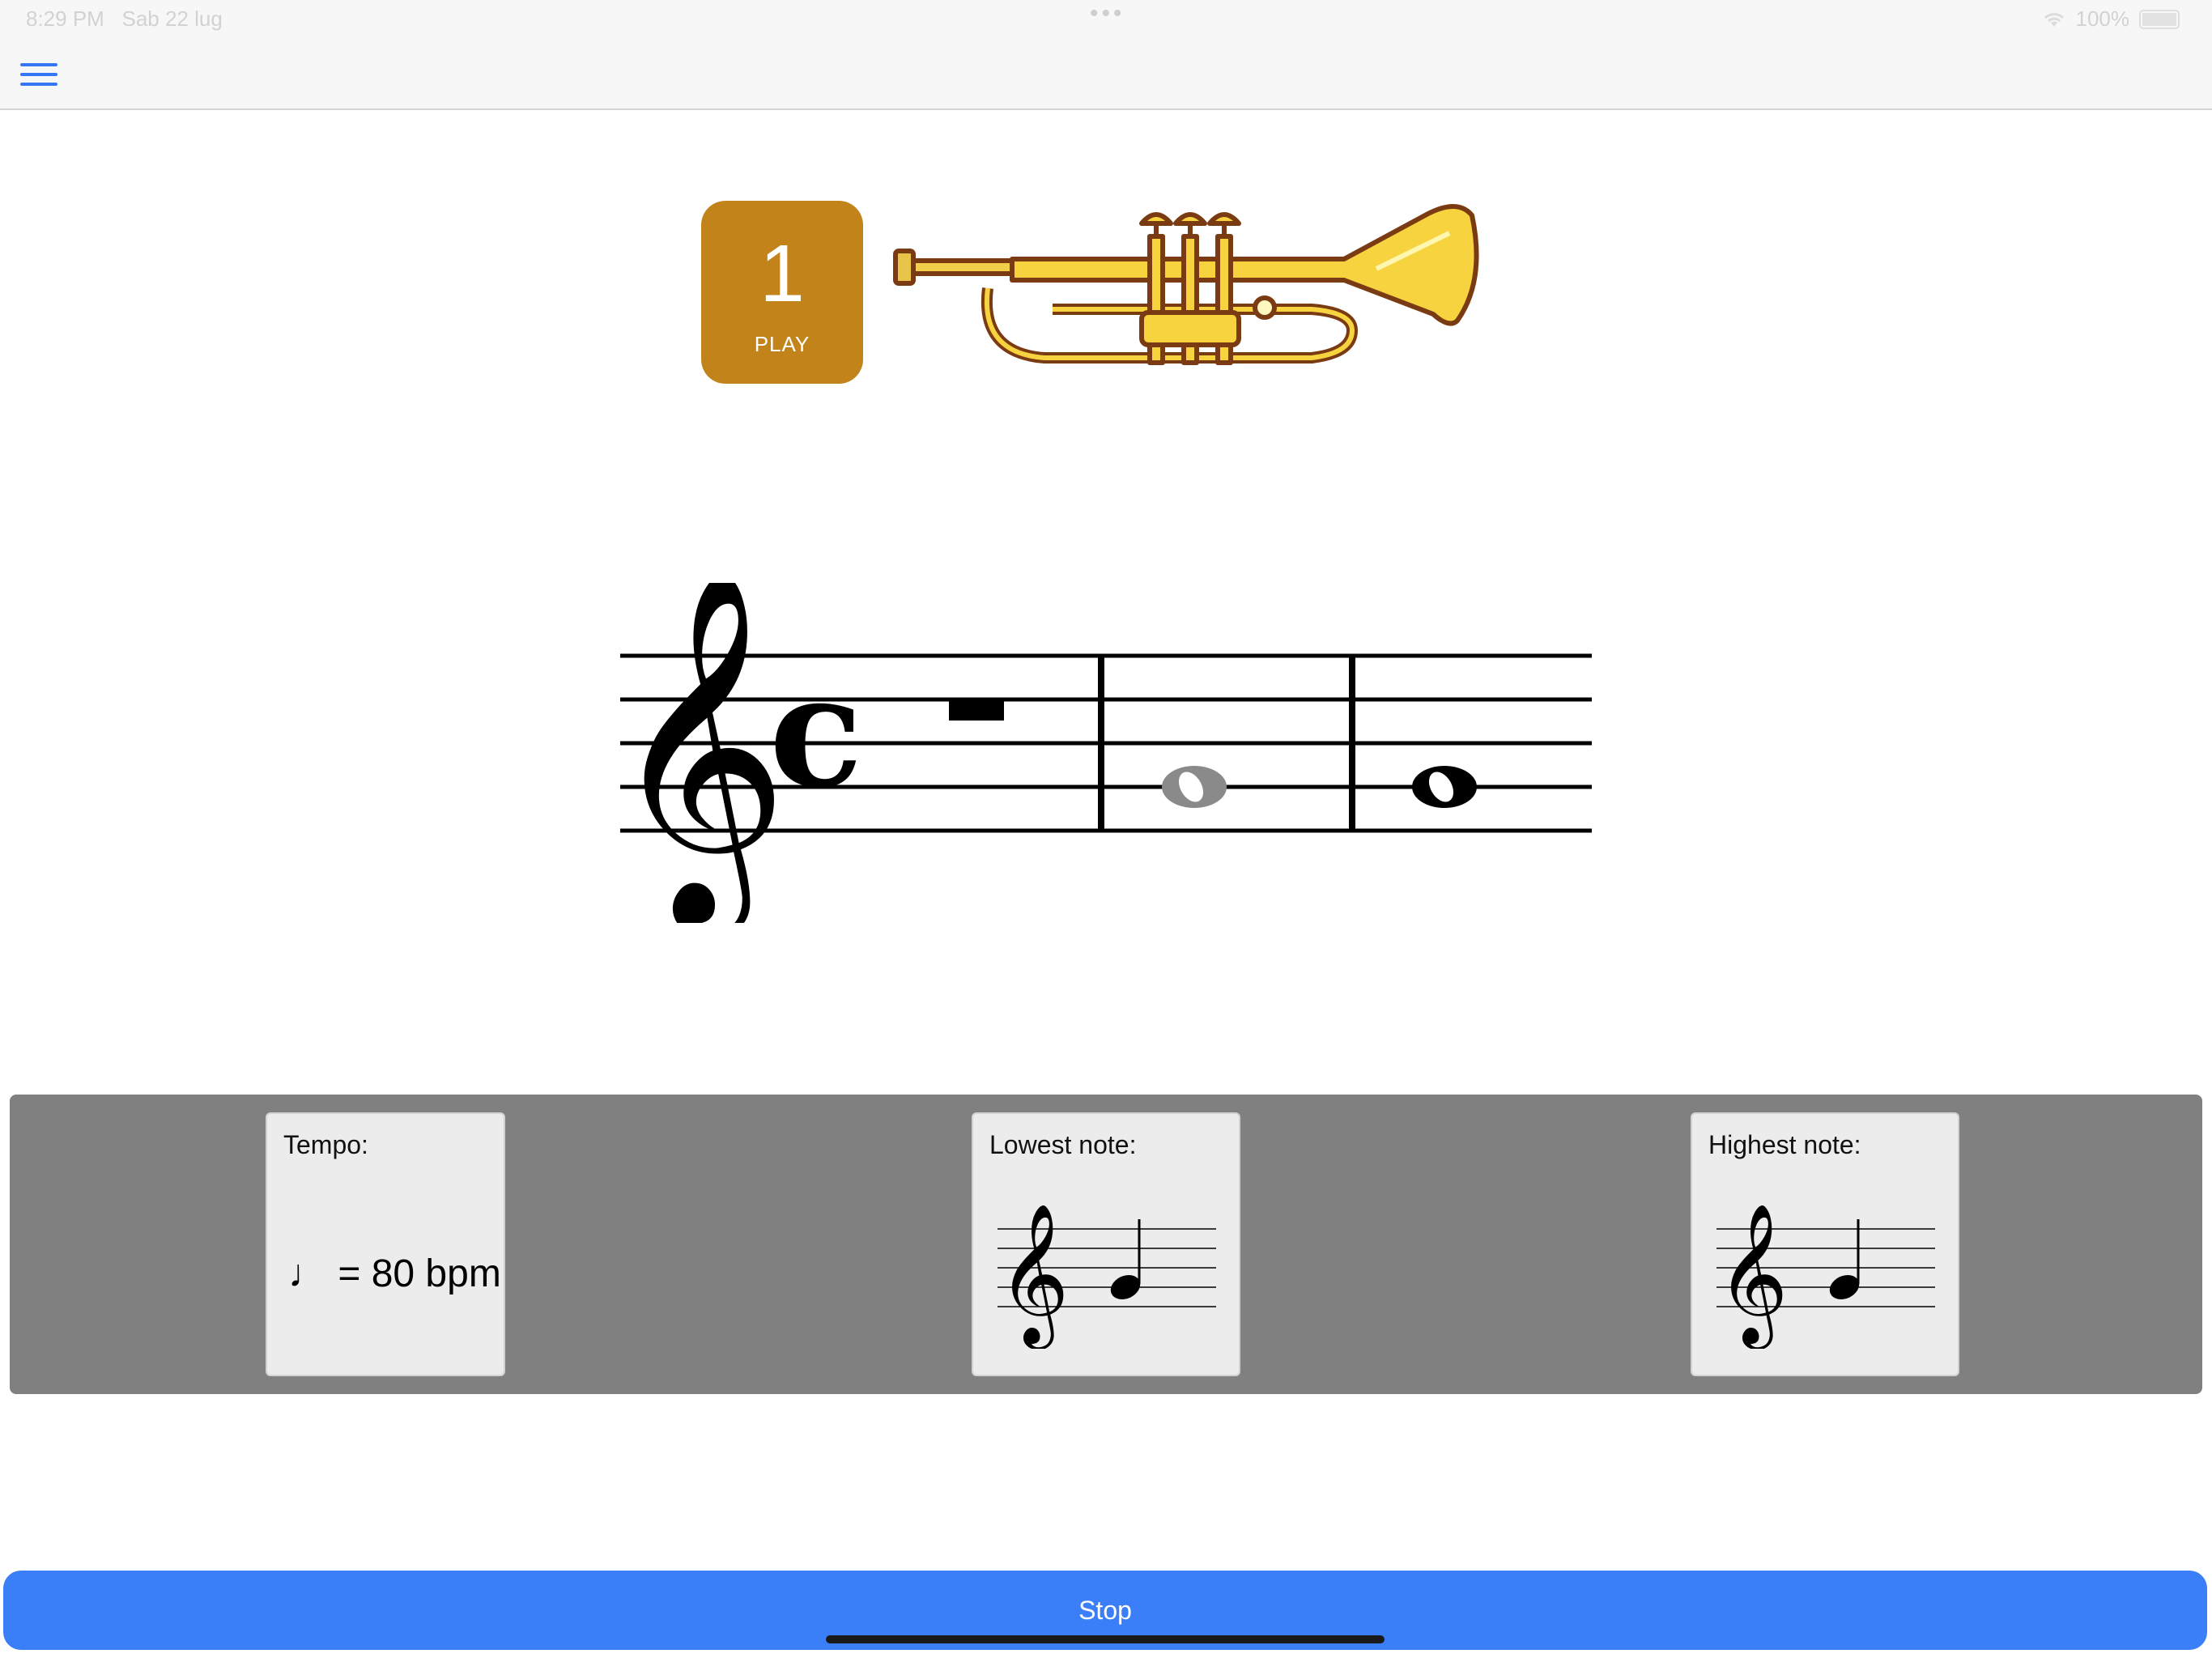  I want to click on count-in-play-button: 1 PLAY, so click(782, 292).